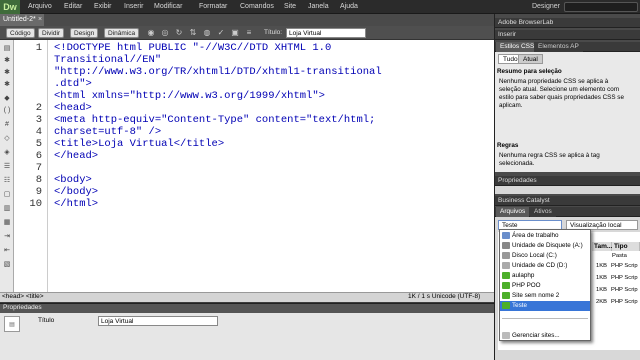 The height and width of the screenshot is (360, 640). I want to click on properties-title-input: Loja Virtual, so click(158, 321).